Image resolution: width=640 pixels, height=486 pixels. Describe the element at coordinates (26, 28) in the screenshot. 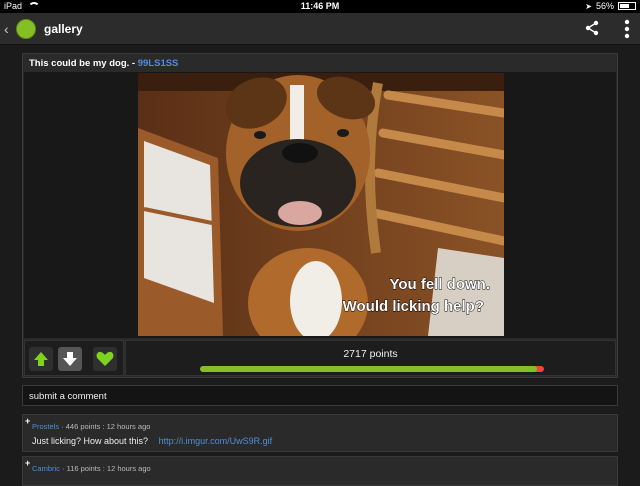

I see `app-logo` at that location.